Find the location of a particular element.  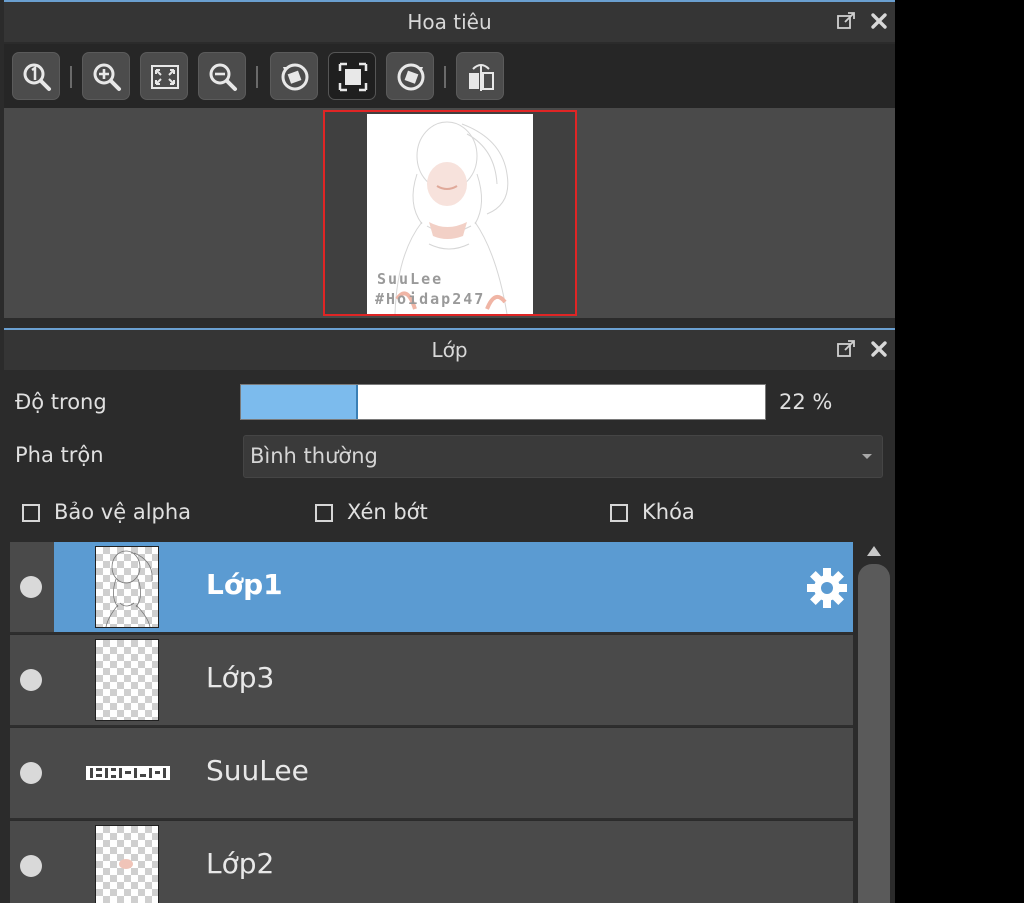

fit-window-button is located at coordinates (164, 76).